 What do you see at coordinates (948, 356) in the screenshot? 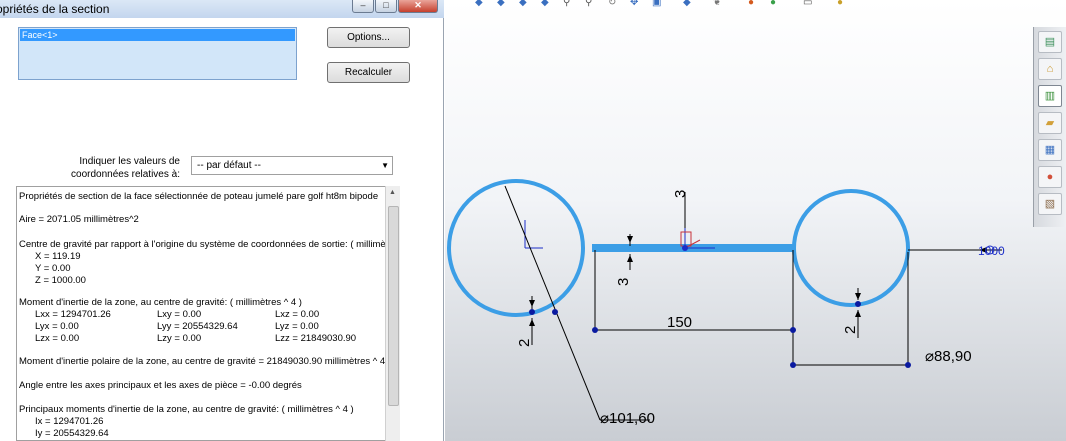
I see `dimension-diameter-88-90: ⌀88,90` at bounding box center [948, 356].